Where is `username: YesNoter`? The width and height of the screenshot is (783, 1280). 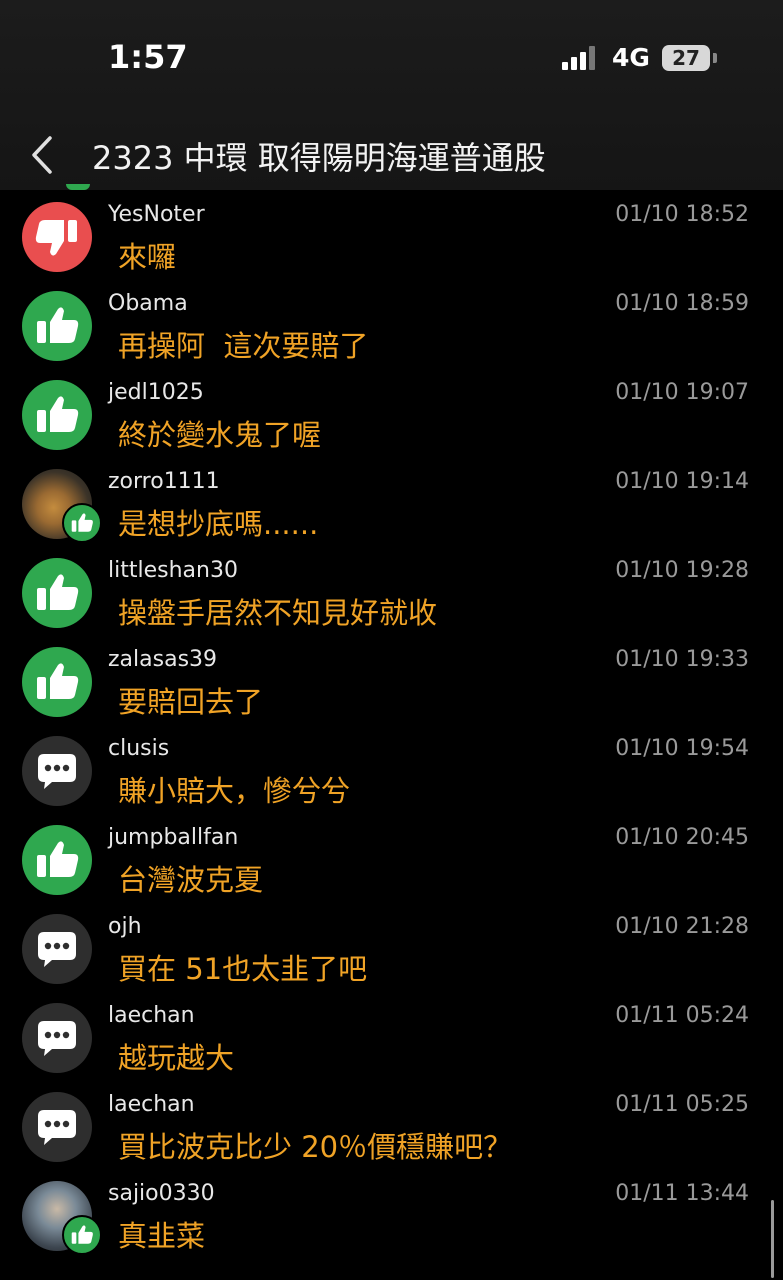
username: YesNoter is located at coordinates (156, 214).